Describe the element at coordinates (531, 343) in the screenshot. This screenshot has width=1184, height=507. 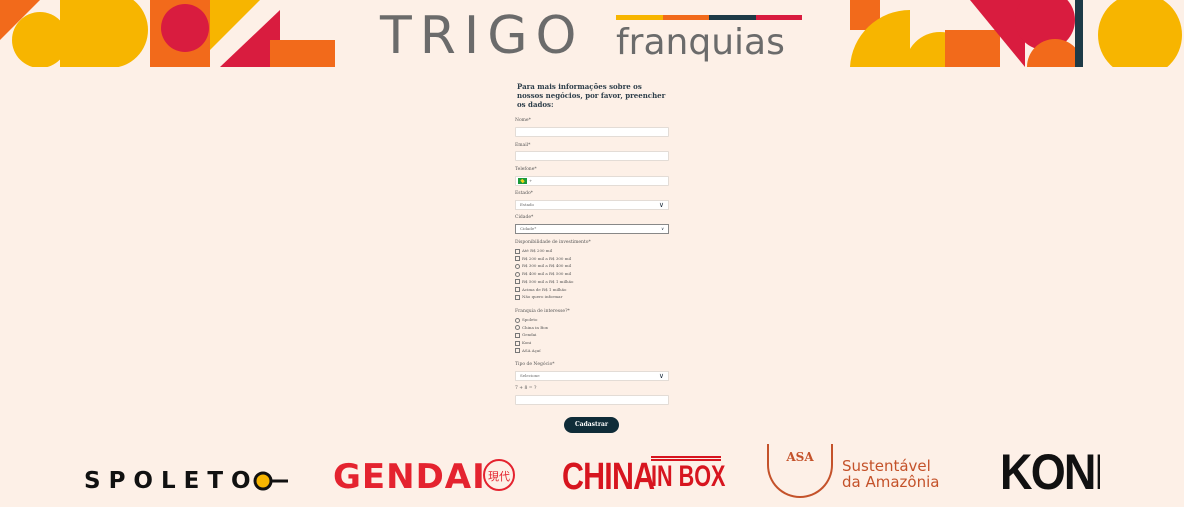
I see `franquia-option: Koni` at that location.